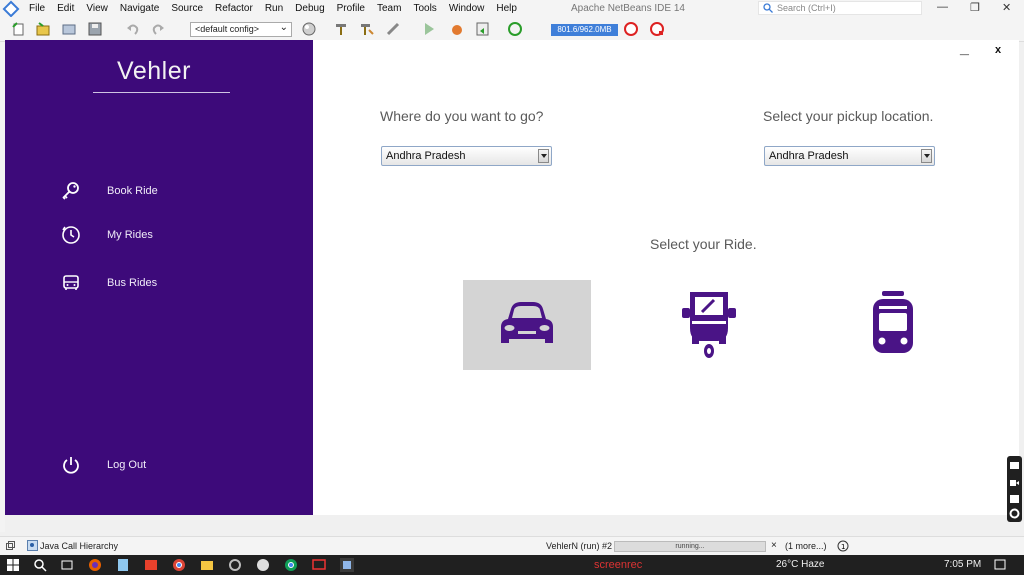 The height and width of the screenshot is (575, 1024). What do you see at coordinates (483, 29) in the screenshot?
I see `profile-icon` at bounding box center [483, 29].